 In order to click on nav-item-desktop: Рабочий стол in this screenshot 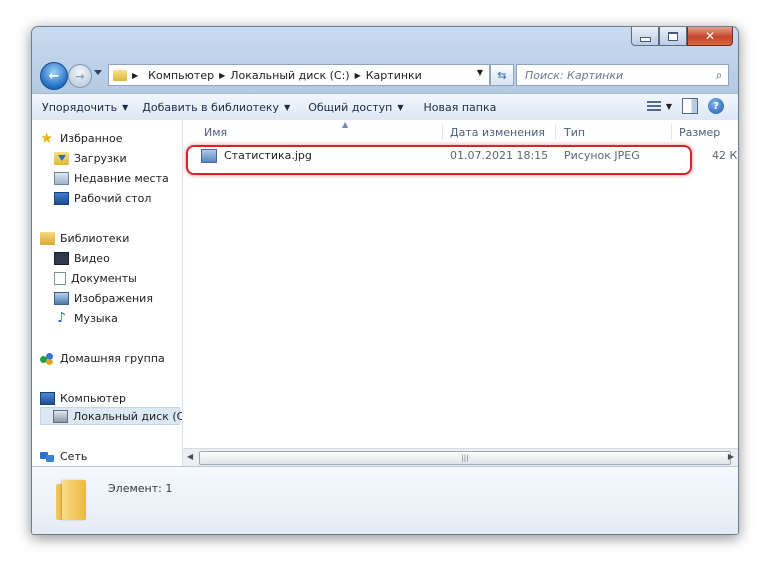, I will do `click(102, 198)`.